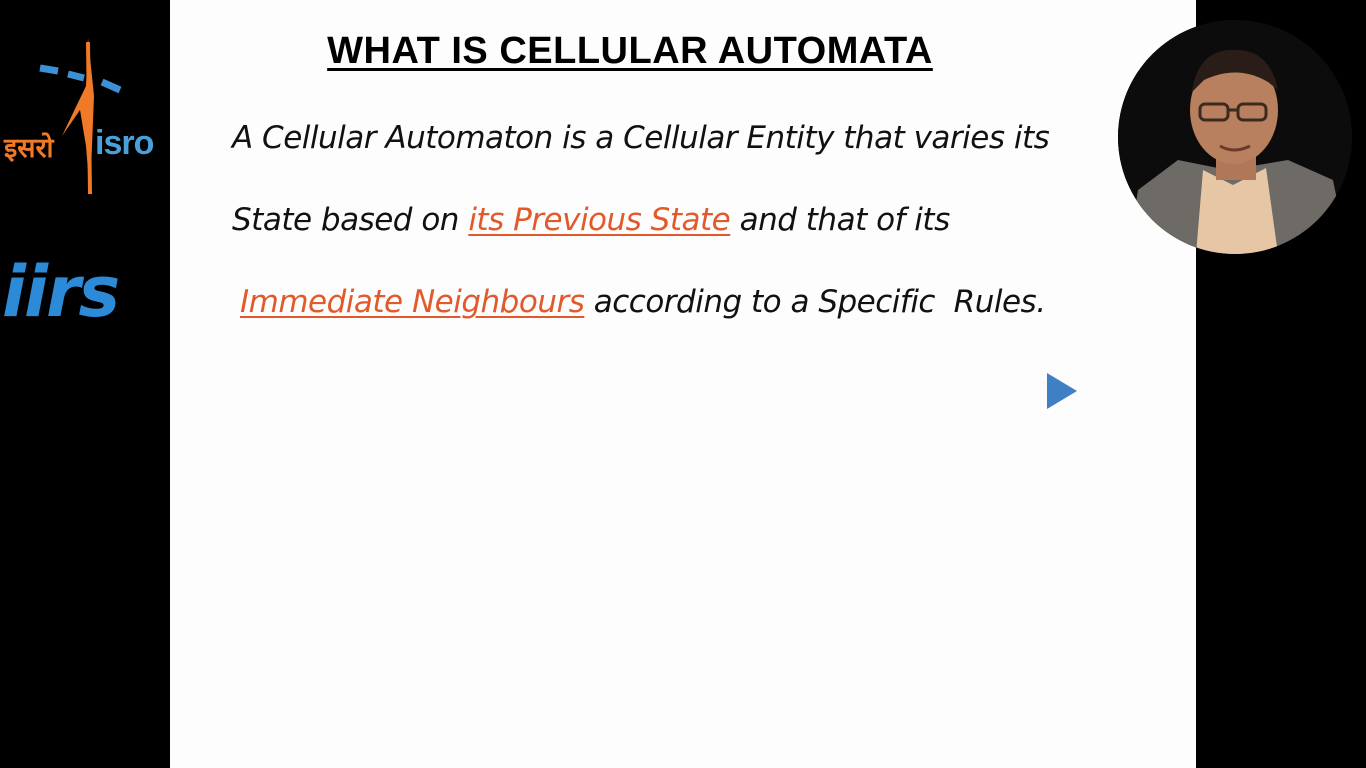 This screenshot has height=768, width=1366. Describe the element at coordinates (85, 384) in the screenshot. I see `logo-panel: इसरो isro iirs` at that location.